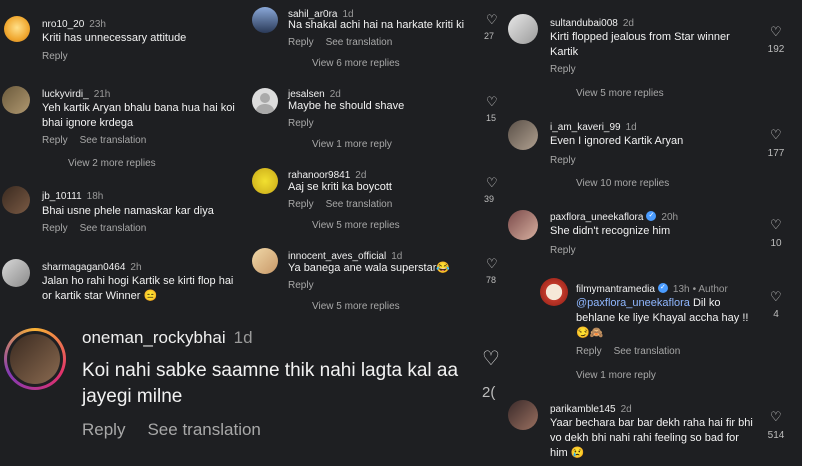 Image resolution: width=830 pixels, height=466 pixels. I want to click on username: oneman_rockybhai, so click(154, 337).